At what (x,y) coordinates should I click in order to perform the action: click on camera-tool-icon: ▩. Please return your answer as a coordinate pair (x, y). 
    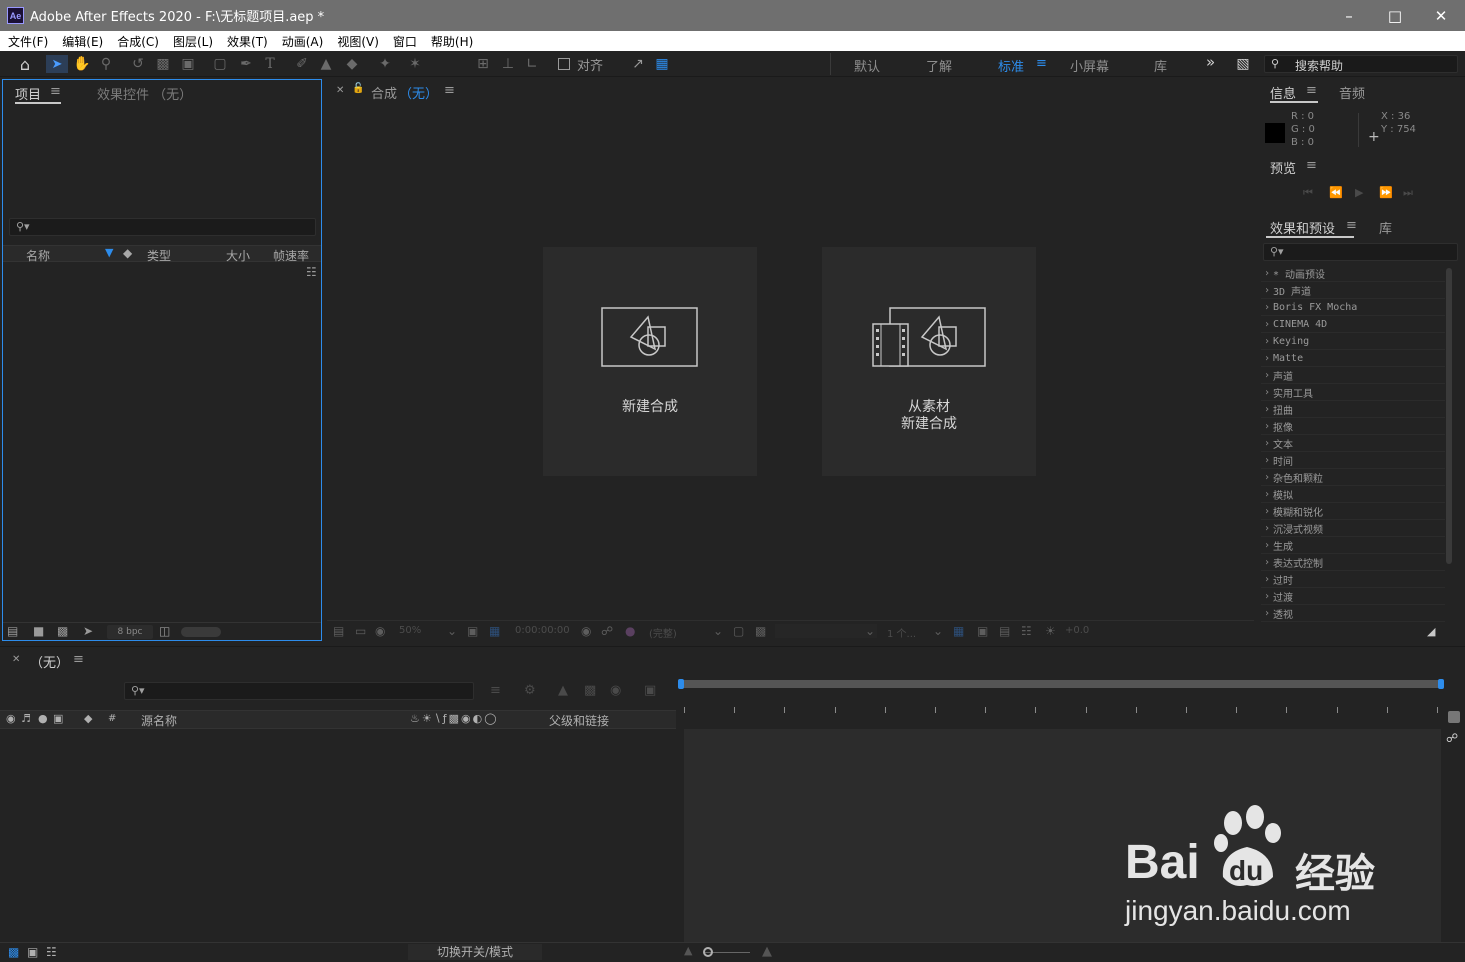
    Looking at the image, I should click on (163, 64).